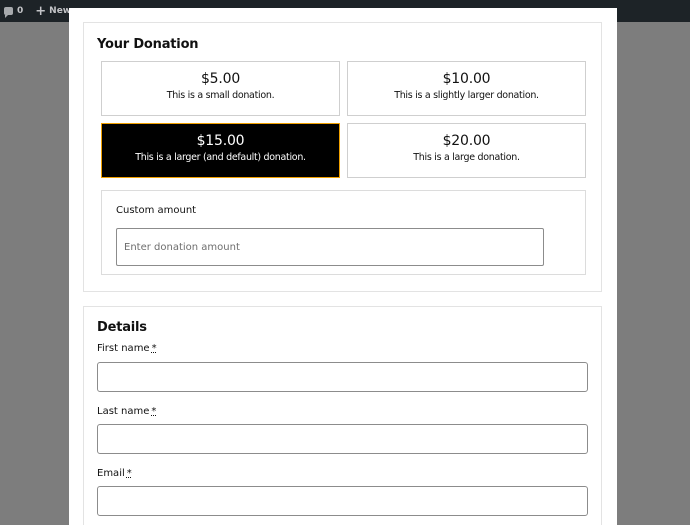  What do you see at coordinates (342, 439) in the screenshot?
I see `last-name-field` at bounding box center [342, 439].